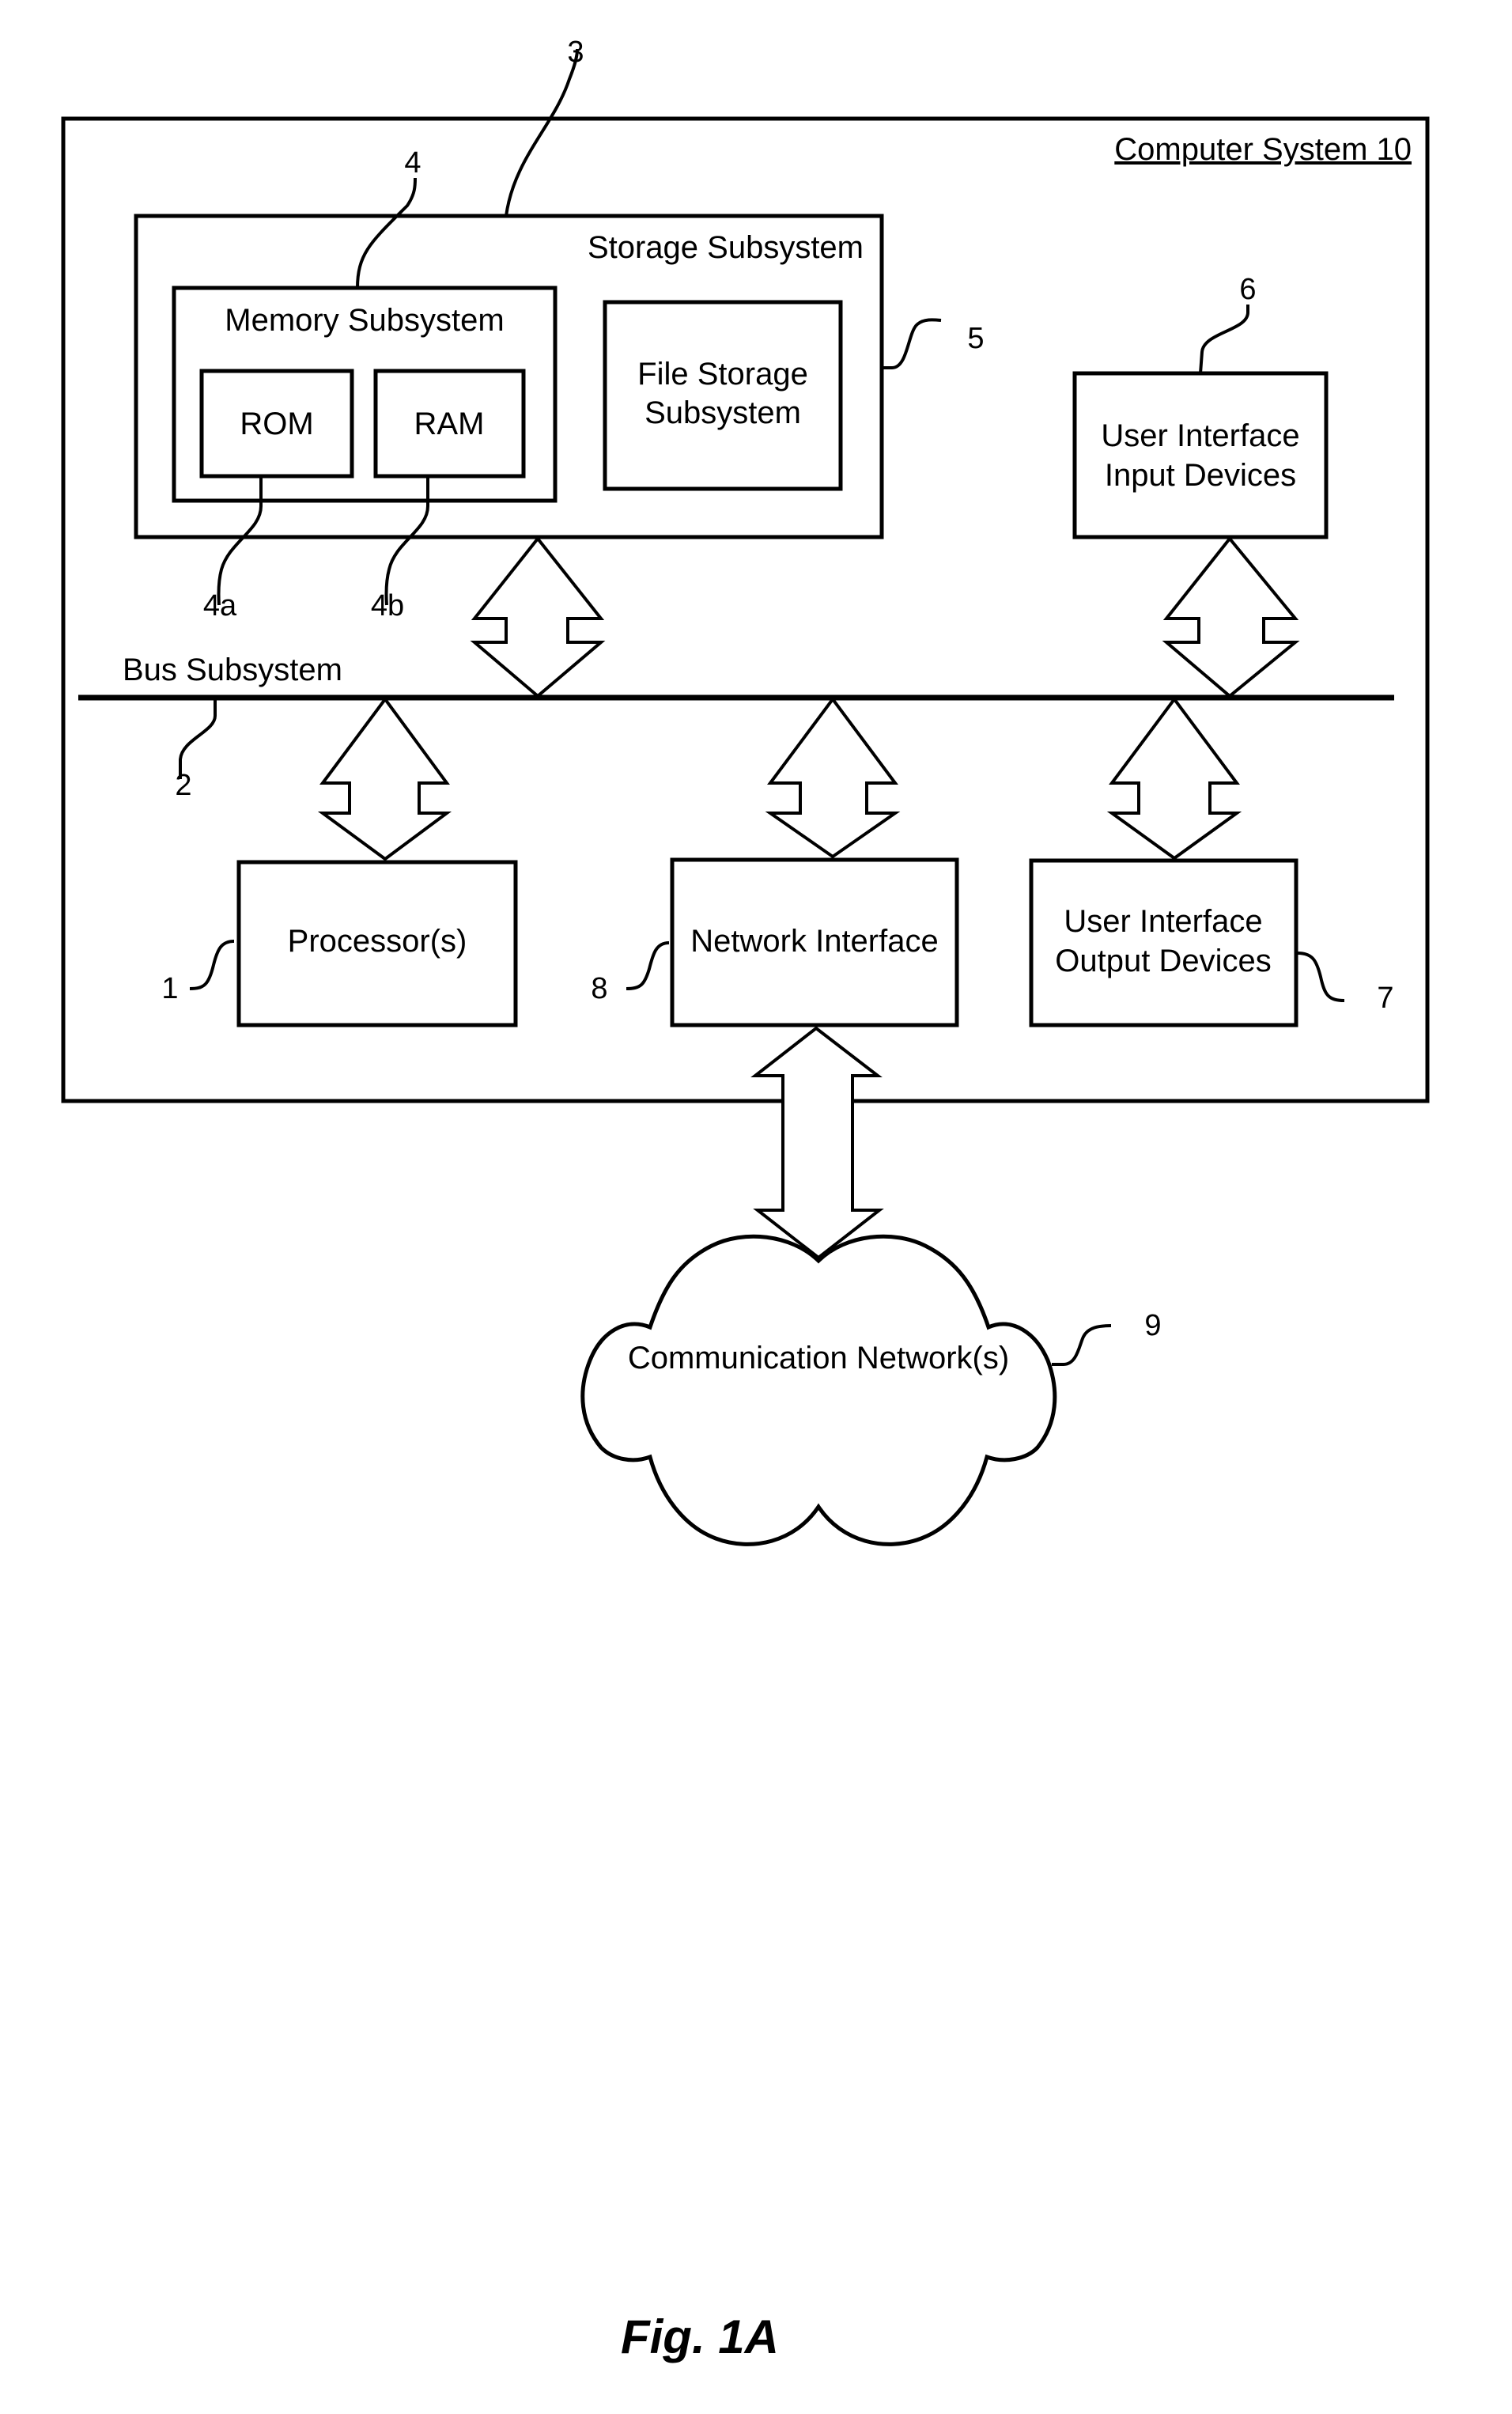  What do you see at coordinates (378, 941) in the screenshot?
I see `processor-label: Processor(s)` at bounding box center [378, 941].